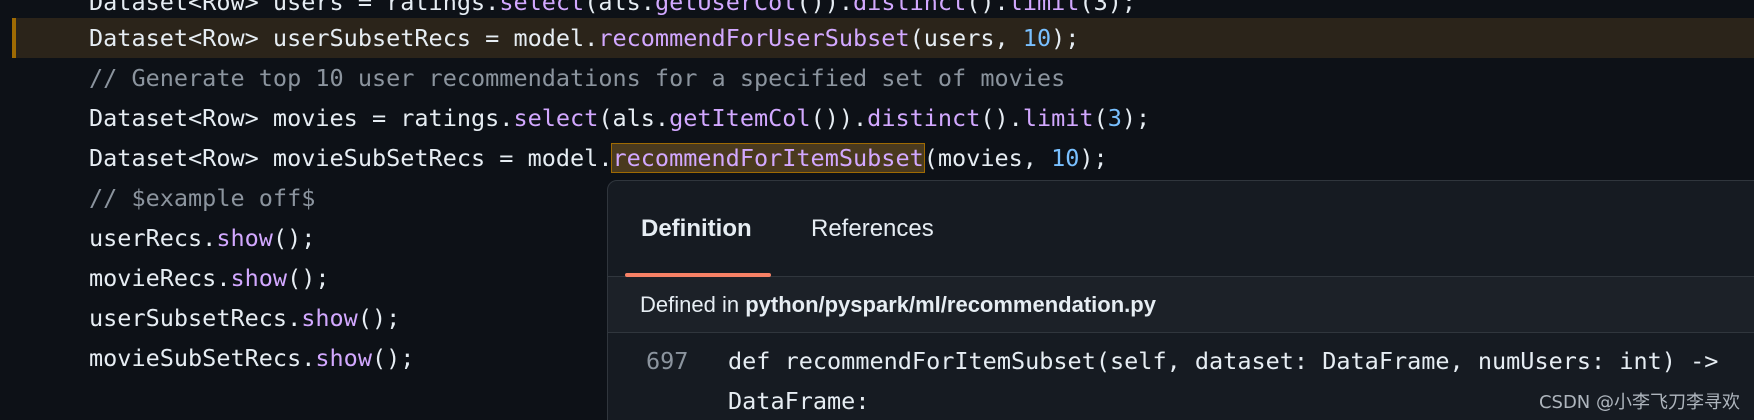 This screenshot has height=420, width=1754. Describe the element at coordinates (294, 8) in the screenshot. I see `code-text: Dataset<Row> users = ratings.` at that location.